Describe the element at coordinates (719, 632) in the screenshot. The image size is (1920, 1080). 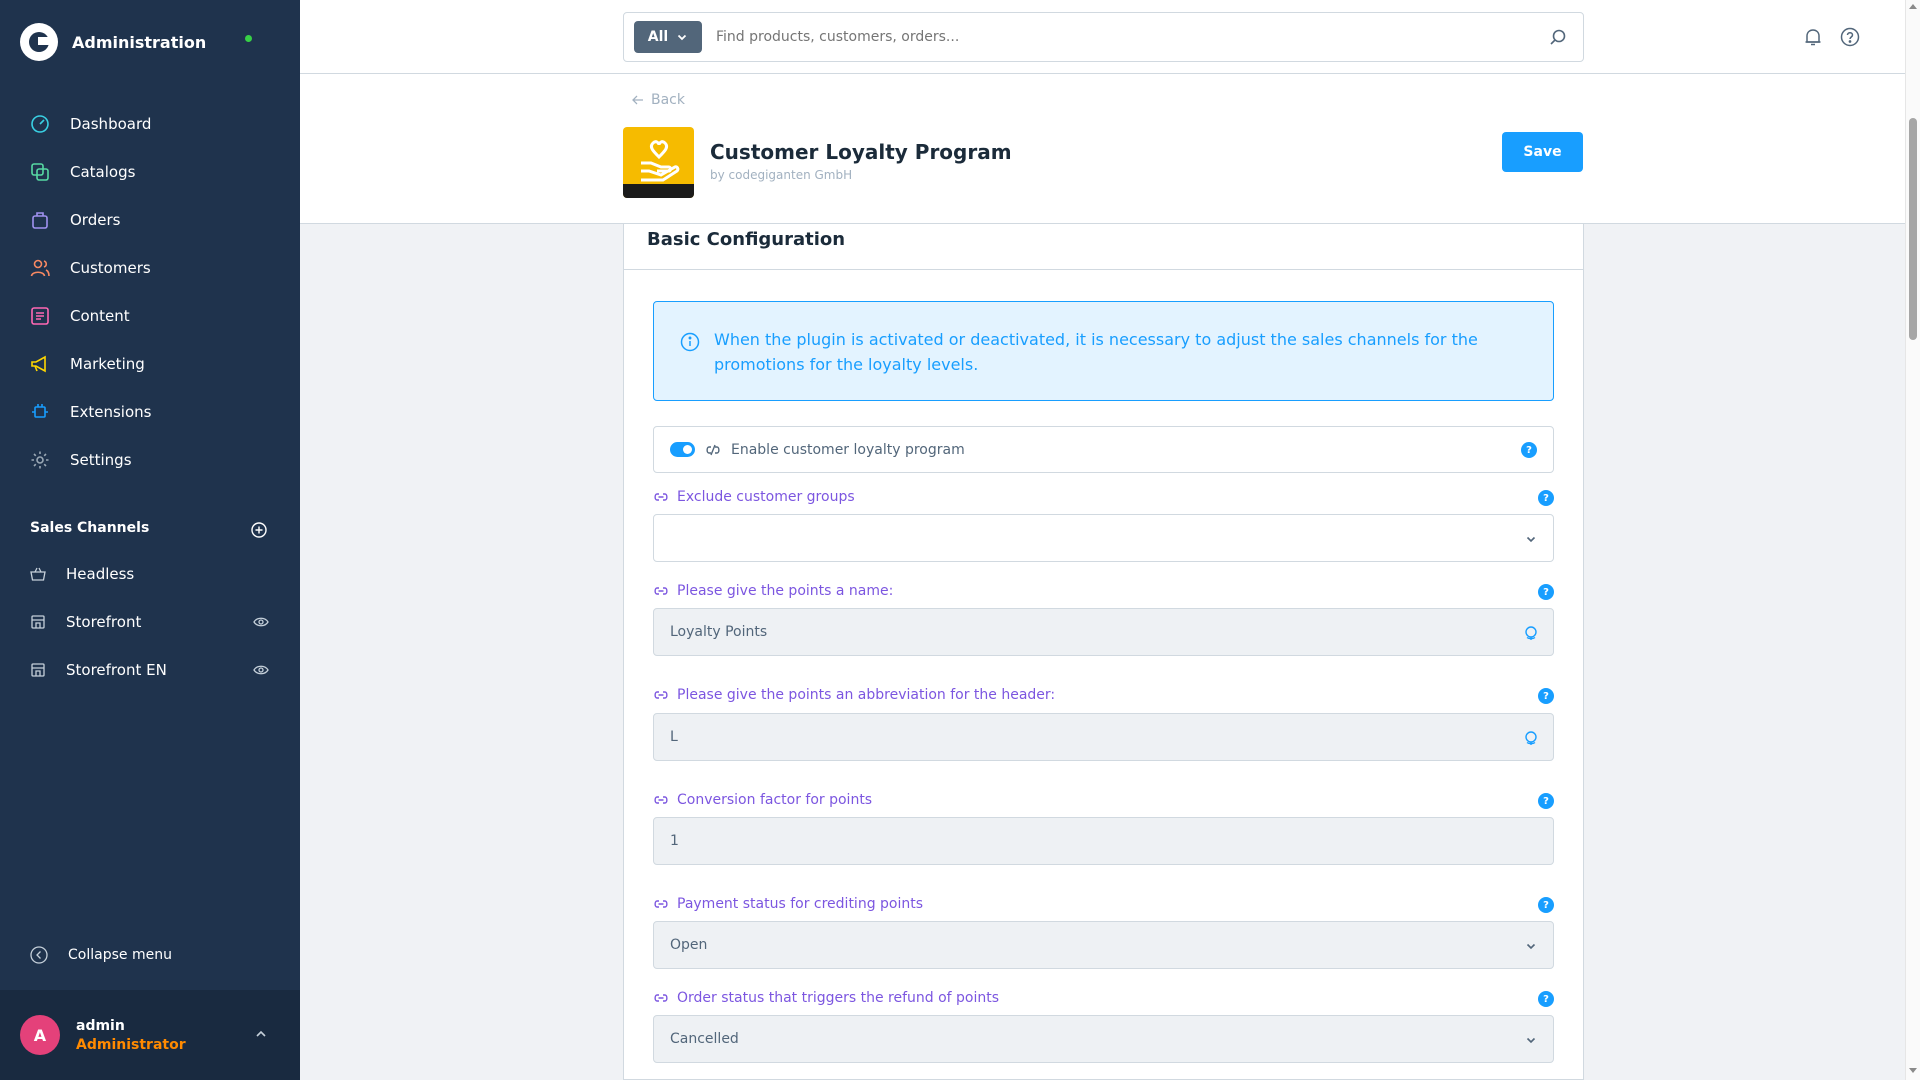
I see `field-value: Loyalty Points` at that location.